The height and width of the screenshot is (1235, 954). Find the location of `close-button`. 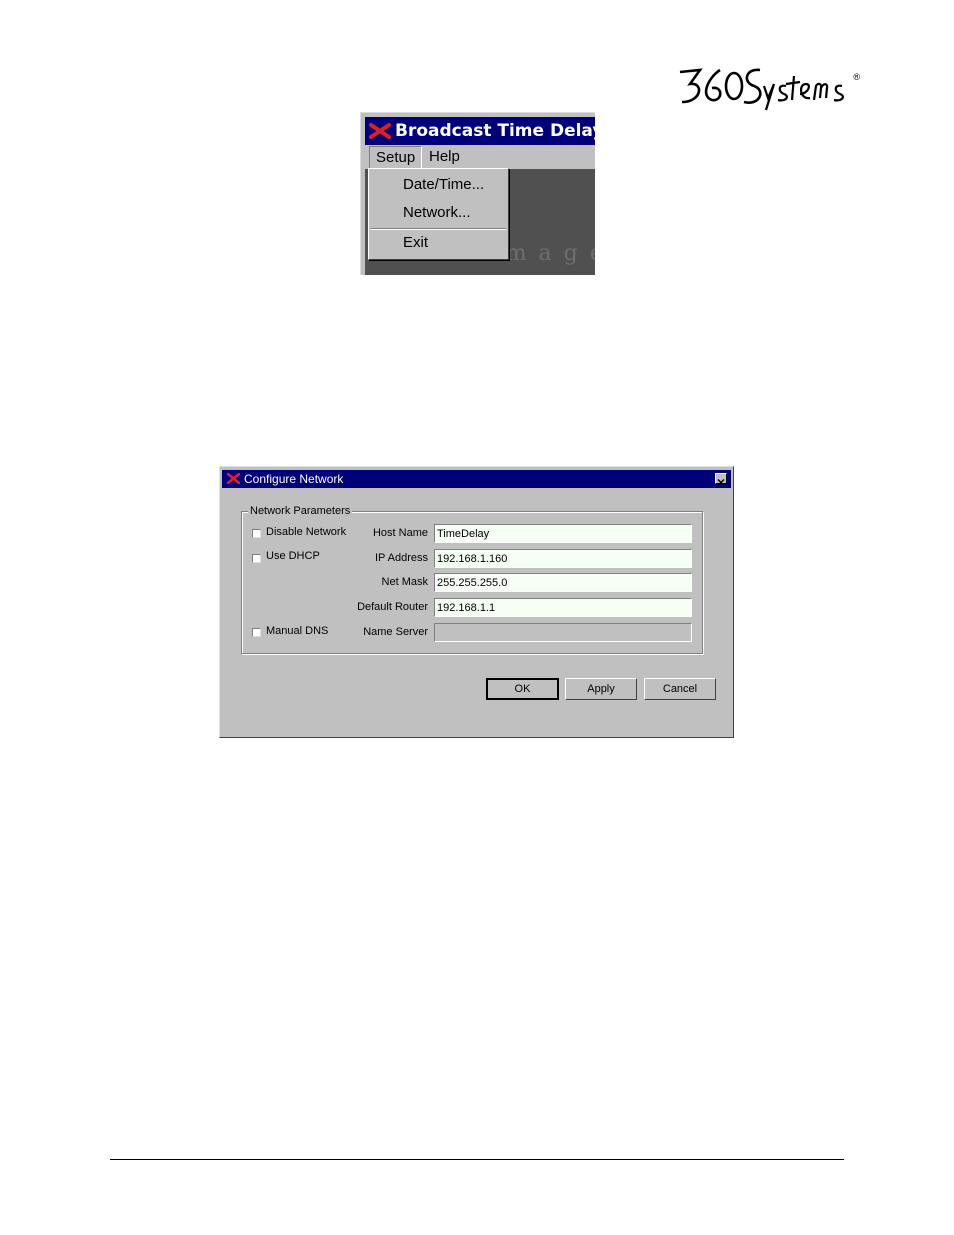

close-button is located at coordinates (721, 479).